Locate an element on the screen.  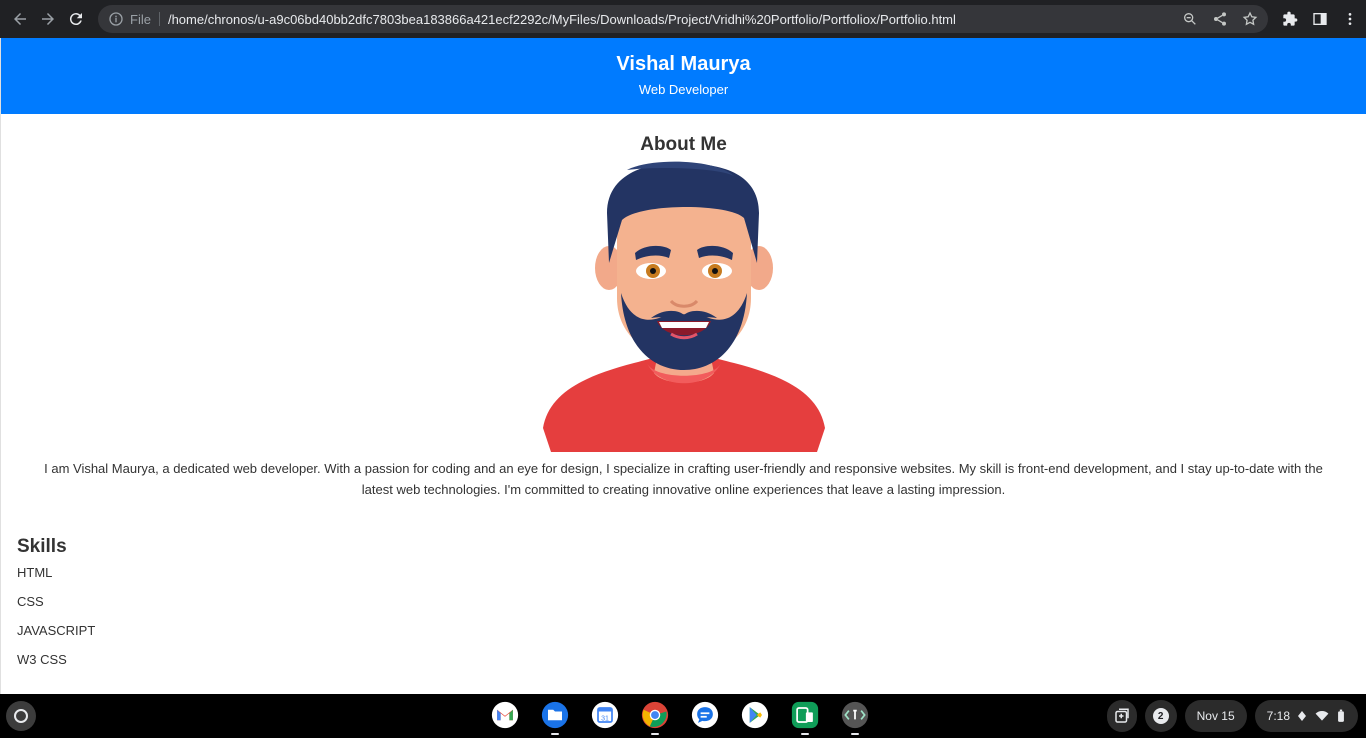
back-icon is located at coordinates (20, 19).